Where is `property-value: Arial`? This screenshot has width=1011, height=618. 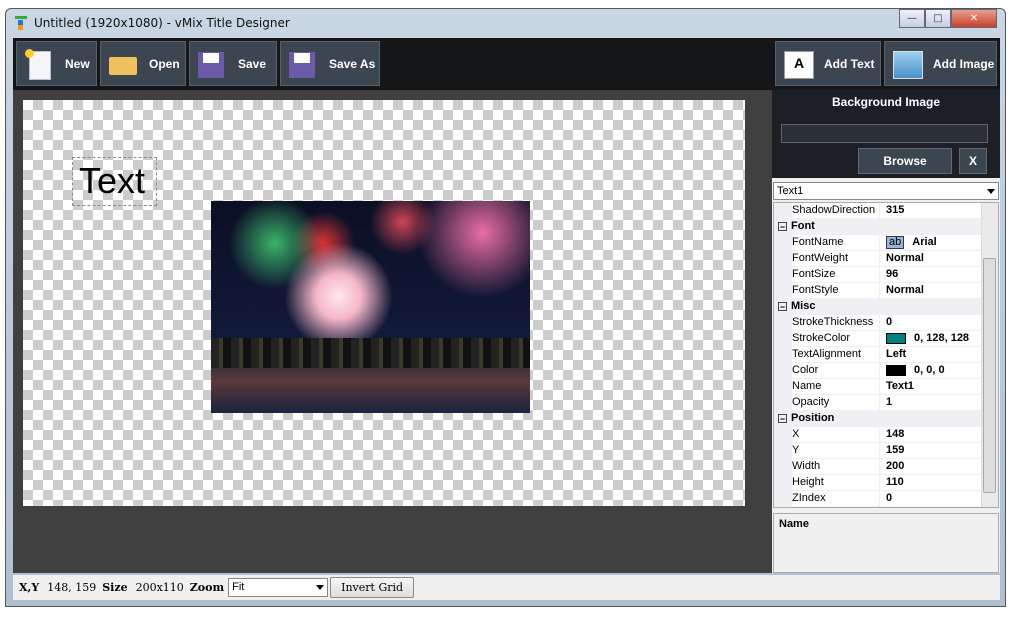 property-value: Arial is located at coordinates (924, 242).